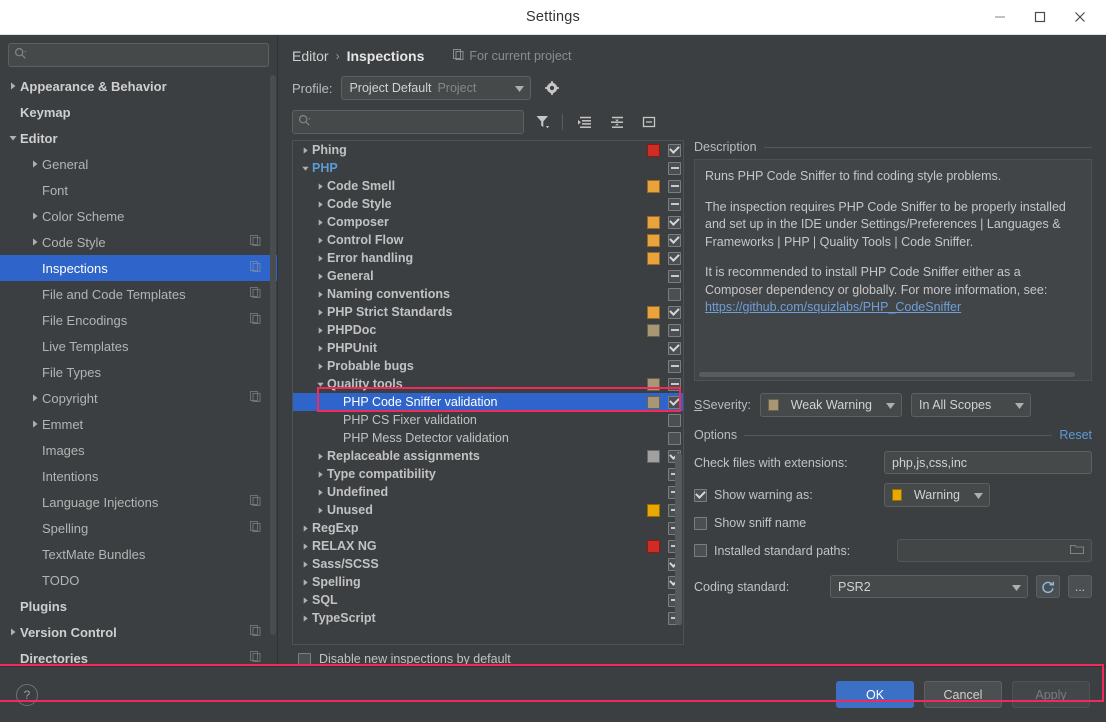 This screenshot has height=722, width=1106. Describe the element at coordinates (138, 528) in the screenshot. I see `sidebar-item-spelling: Spelling` at that location.